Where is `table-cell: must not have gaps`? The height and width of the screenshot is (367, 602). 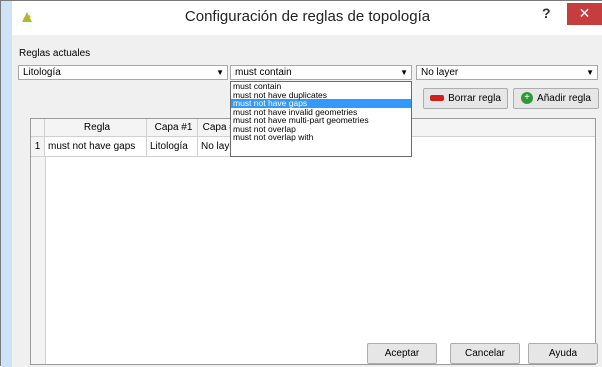 table-cell: must not have gaps is located at coordinates (96, 147).